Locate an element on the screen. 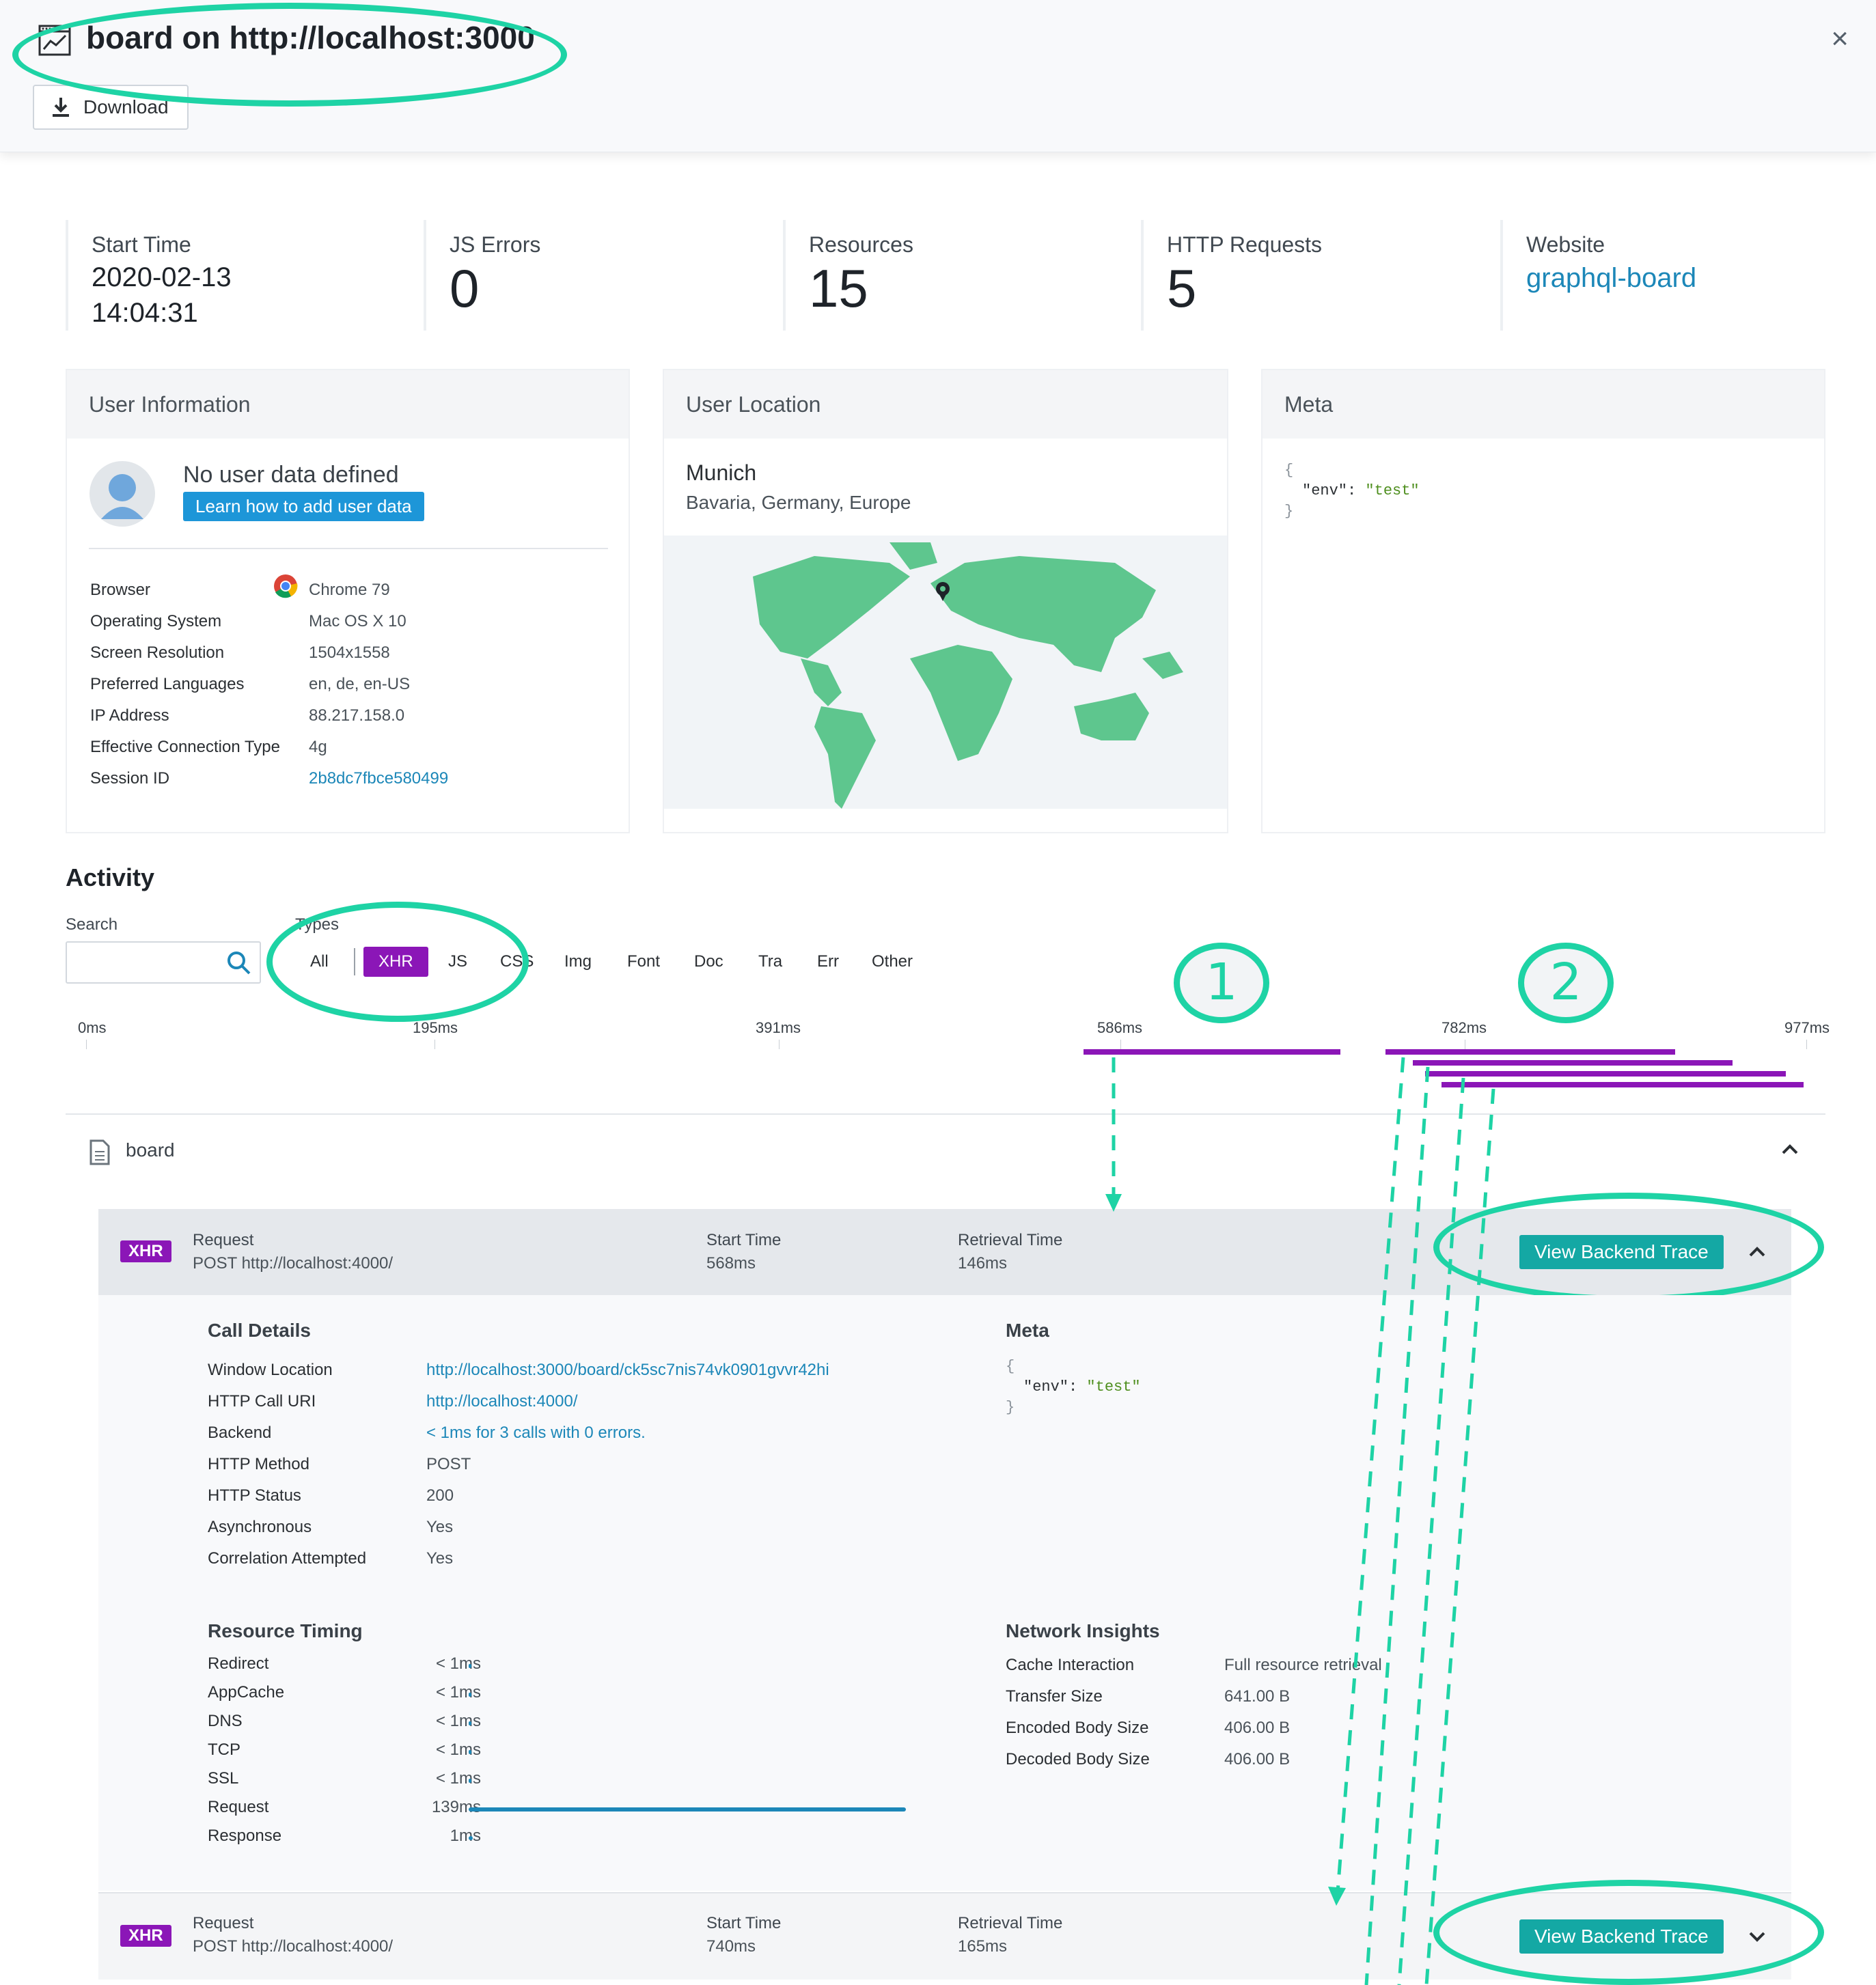  timing-label: SSL is located at coordinates (224, 1778).